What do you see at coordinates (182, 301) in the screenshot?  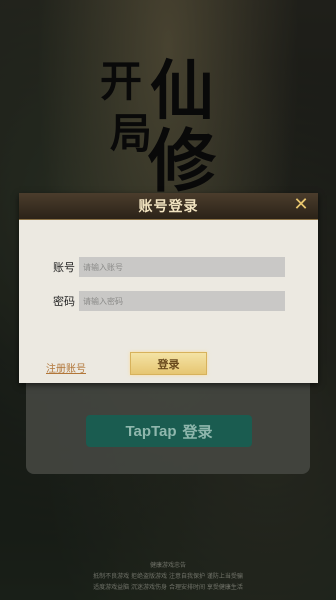 I see `password-input` at bounding box center [182, 301].